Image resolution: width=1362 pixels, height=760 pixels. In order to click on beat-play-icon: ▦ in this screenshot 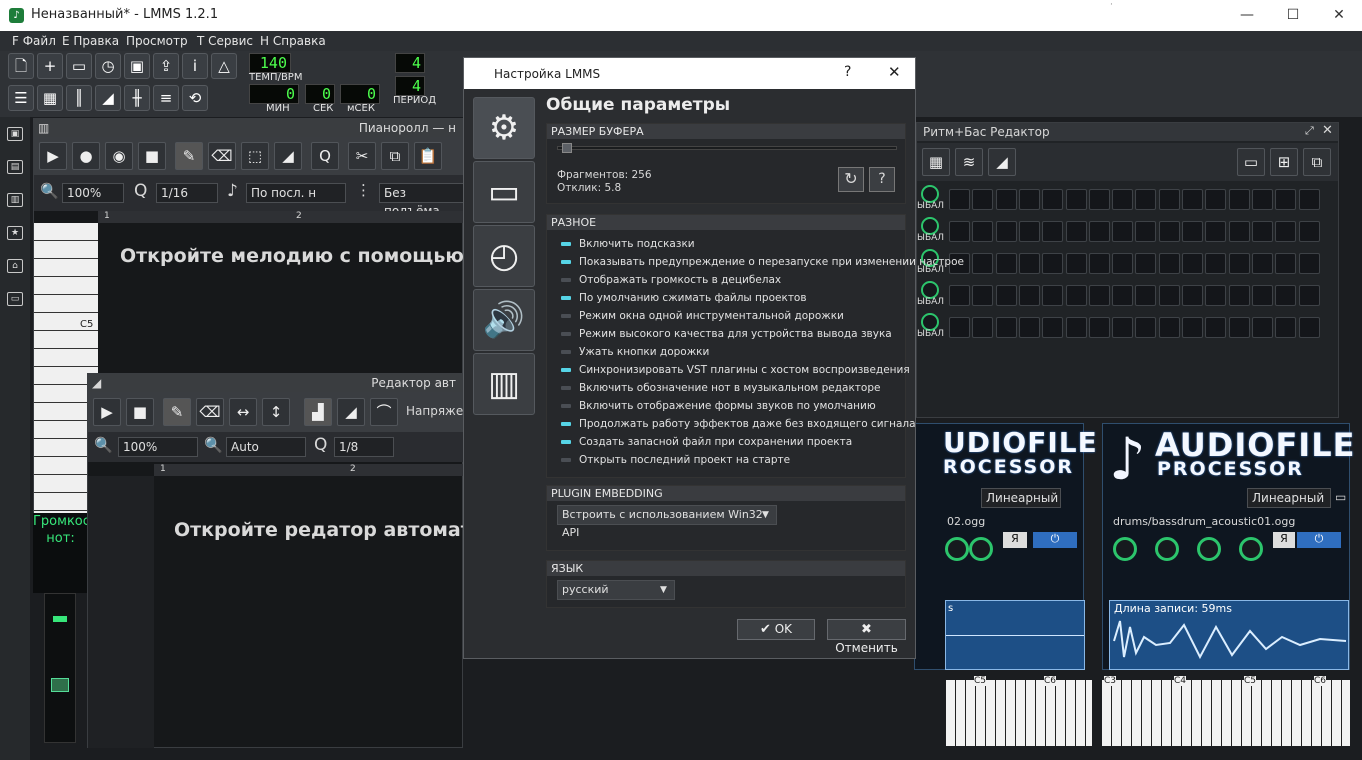, I will do `click(936, 162)`.